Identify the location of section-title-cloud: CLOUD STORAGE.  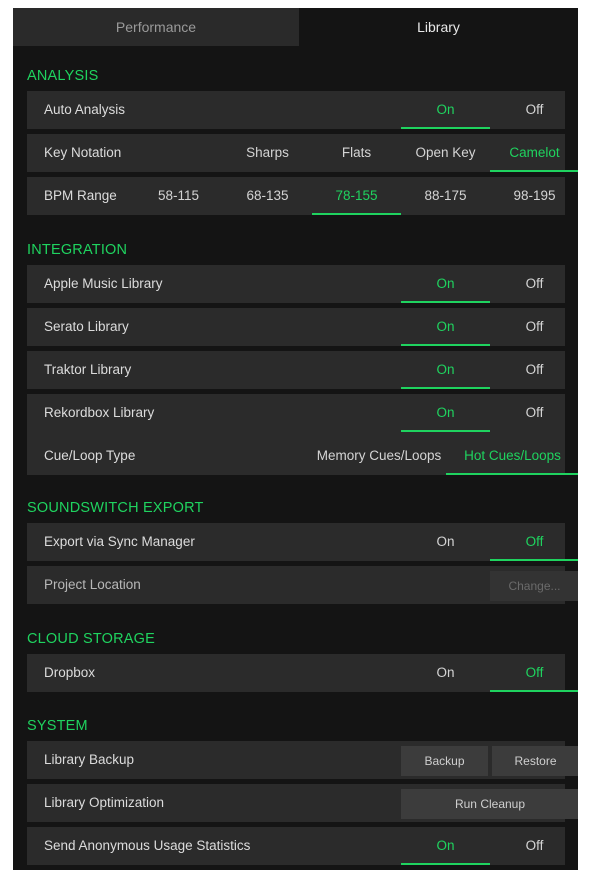
(91, 639).